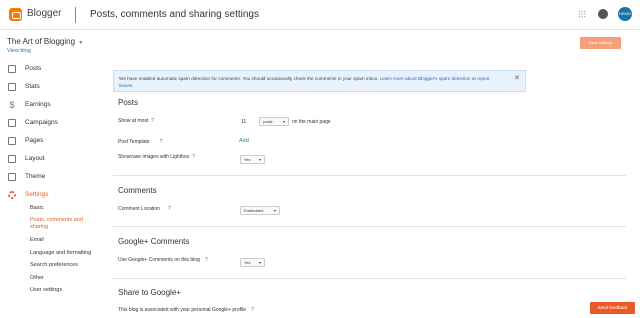 The width and height of the screenshot is (640, 318). What do you see at coordinates (65, 253) in the screenshot?
I see `settings-sub-language: Language and formatting` at bounding box center [65, 253].